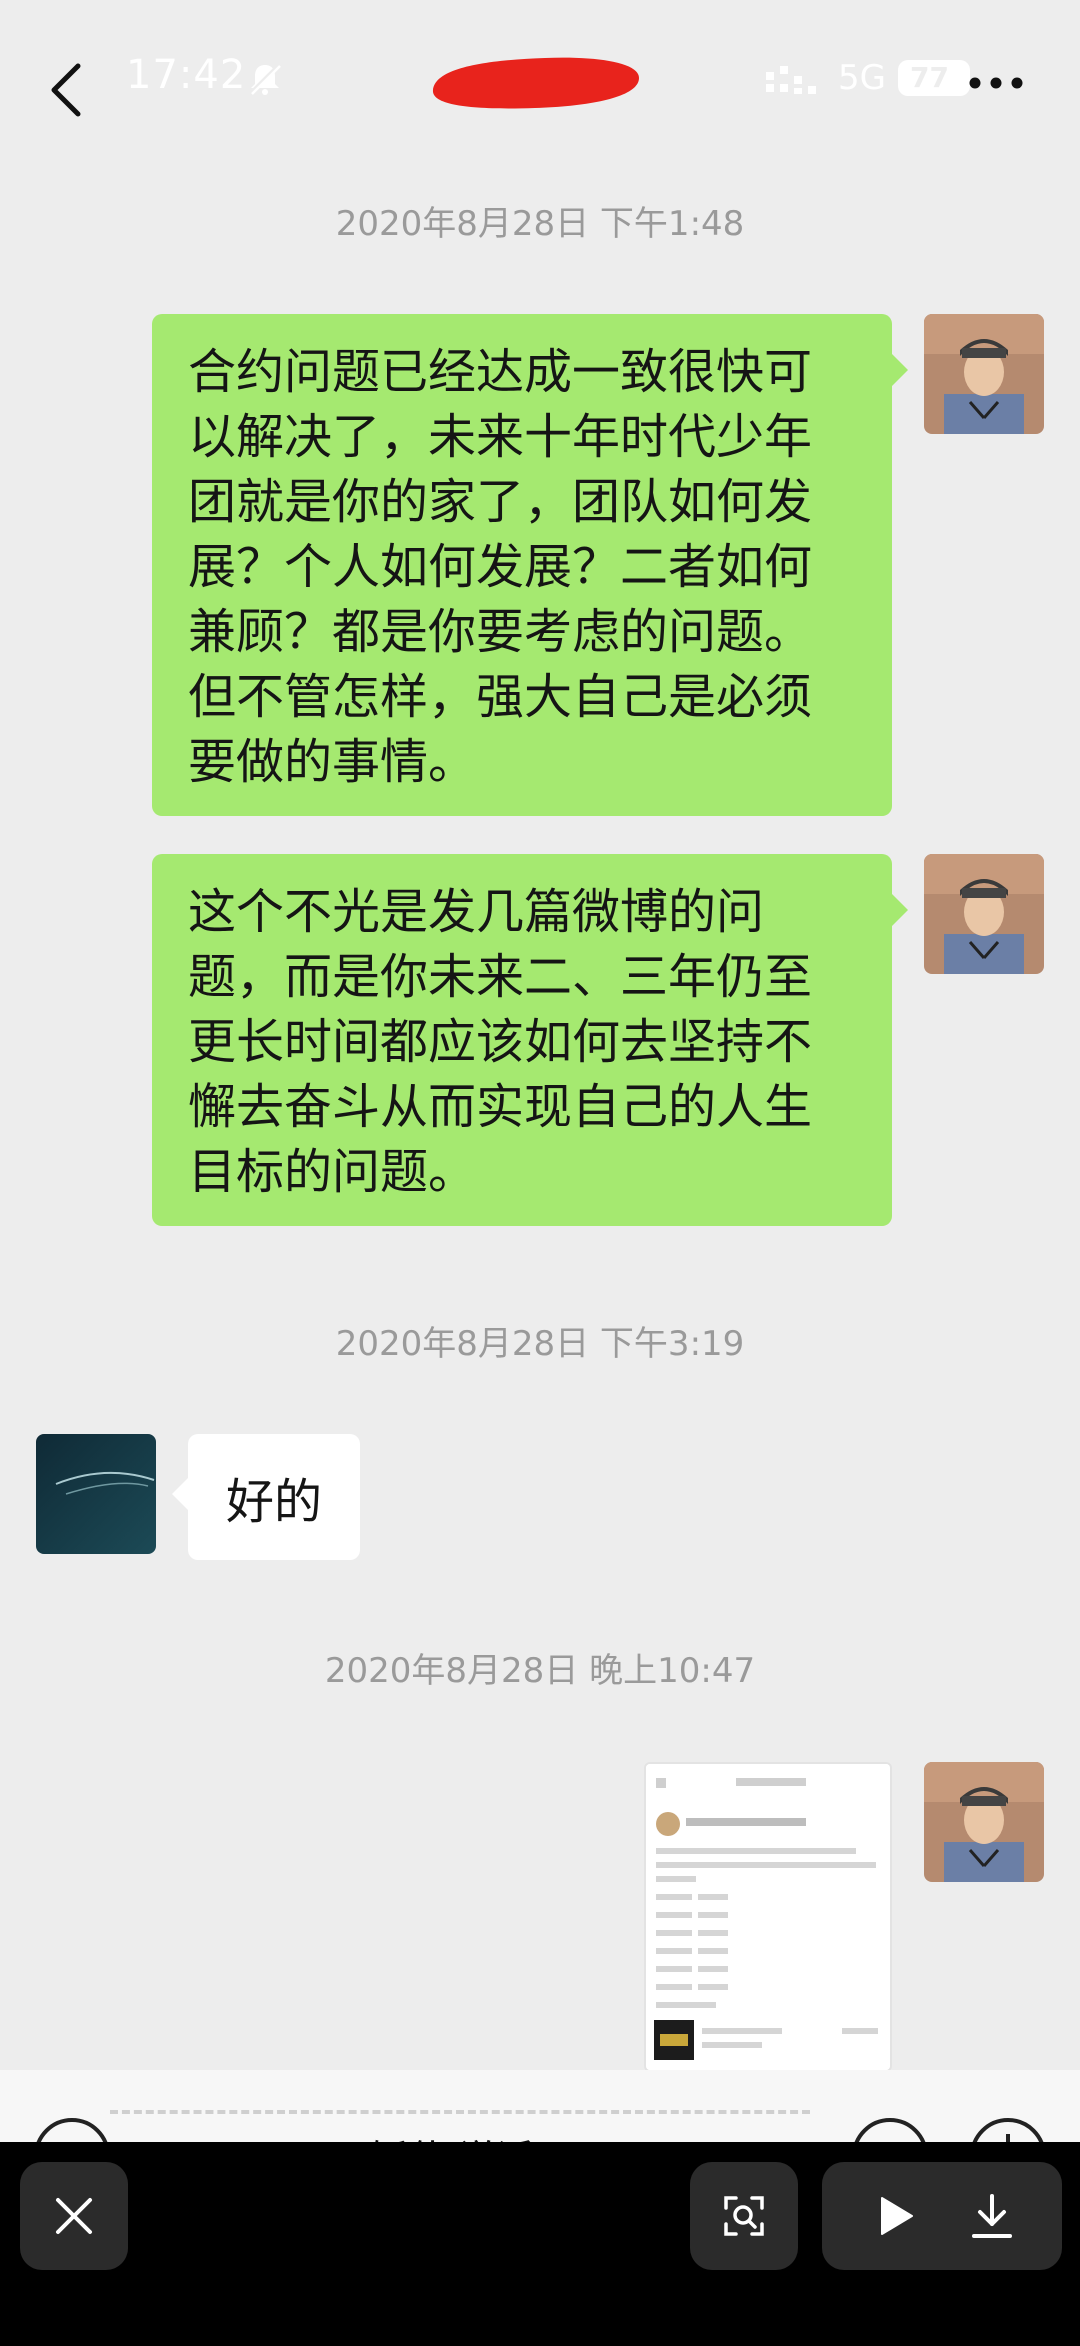 The height and width of the screenshot is (2346, 1080). I want to click on message-timestamp: 2020年8月28日 下午3:19, so click(540, 1344).